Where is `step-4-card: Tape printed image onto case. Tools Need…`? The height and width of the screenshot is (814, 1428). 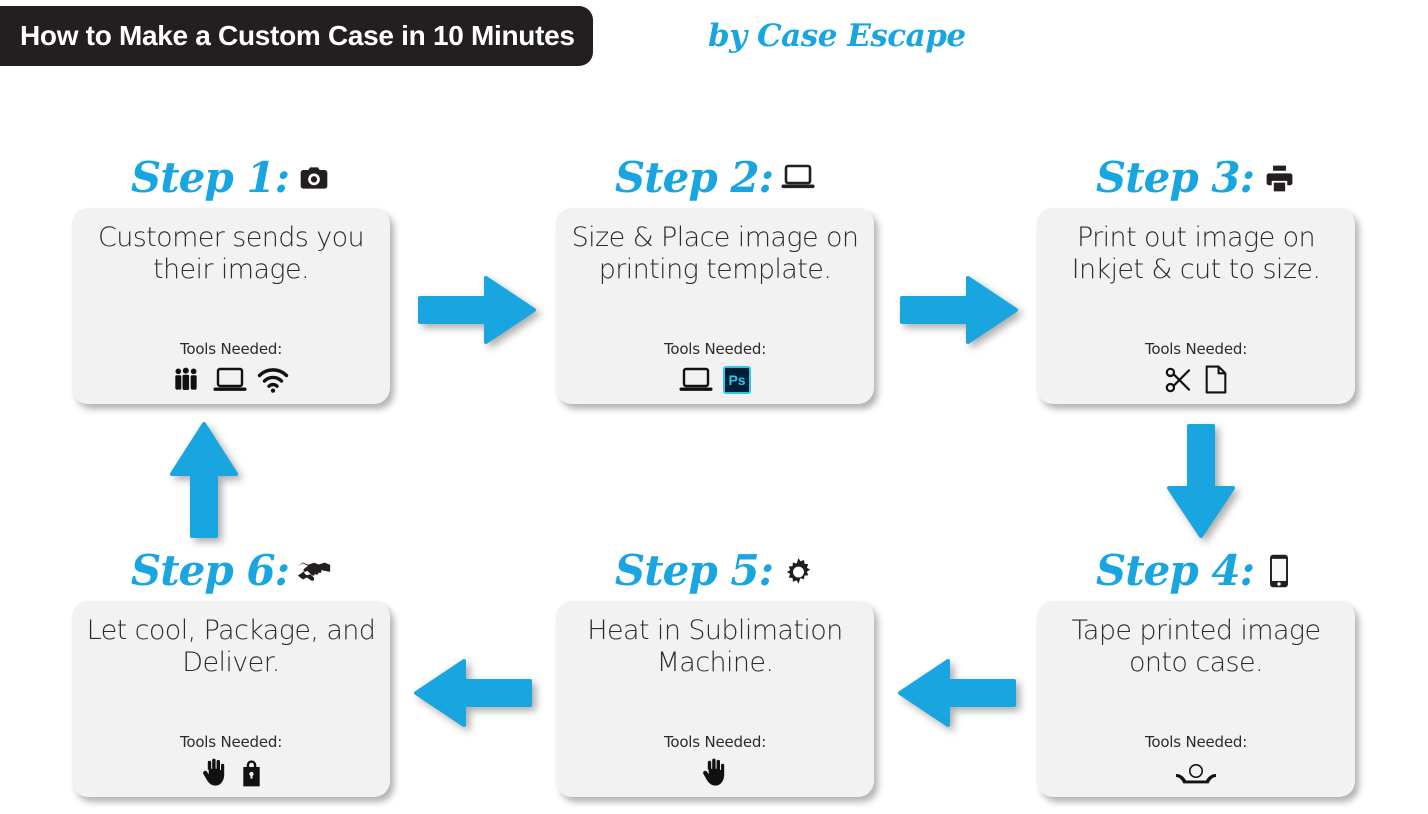 step-4-card: Tape printed image onto case. Tools Need… is located at coordinates (1196, 699).